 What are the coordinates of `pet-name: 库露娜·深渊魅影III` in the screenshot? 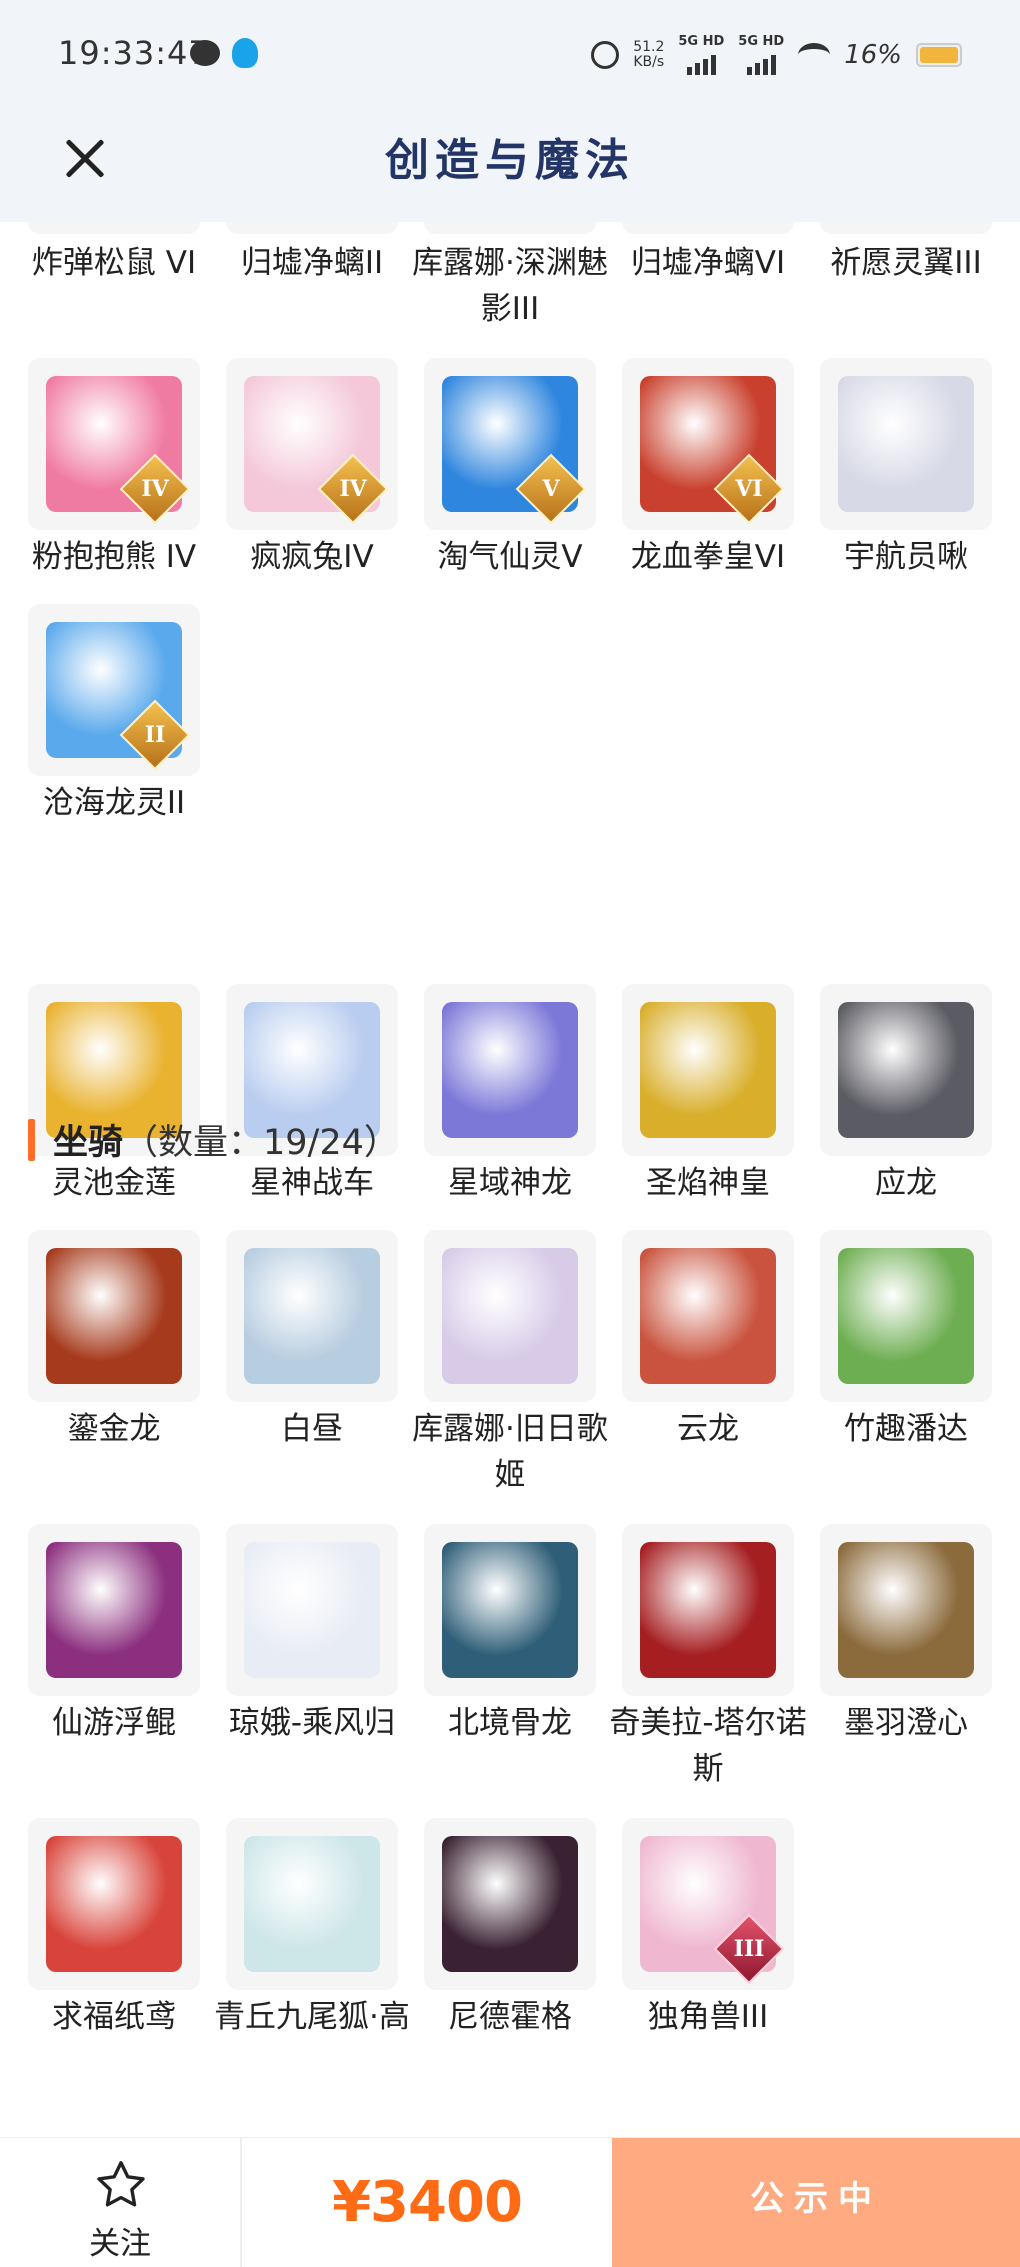 It's located at (510, 286).